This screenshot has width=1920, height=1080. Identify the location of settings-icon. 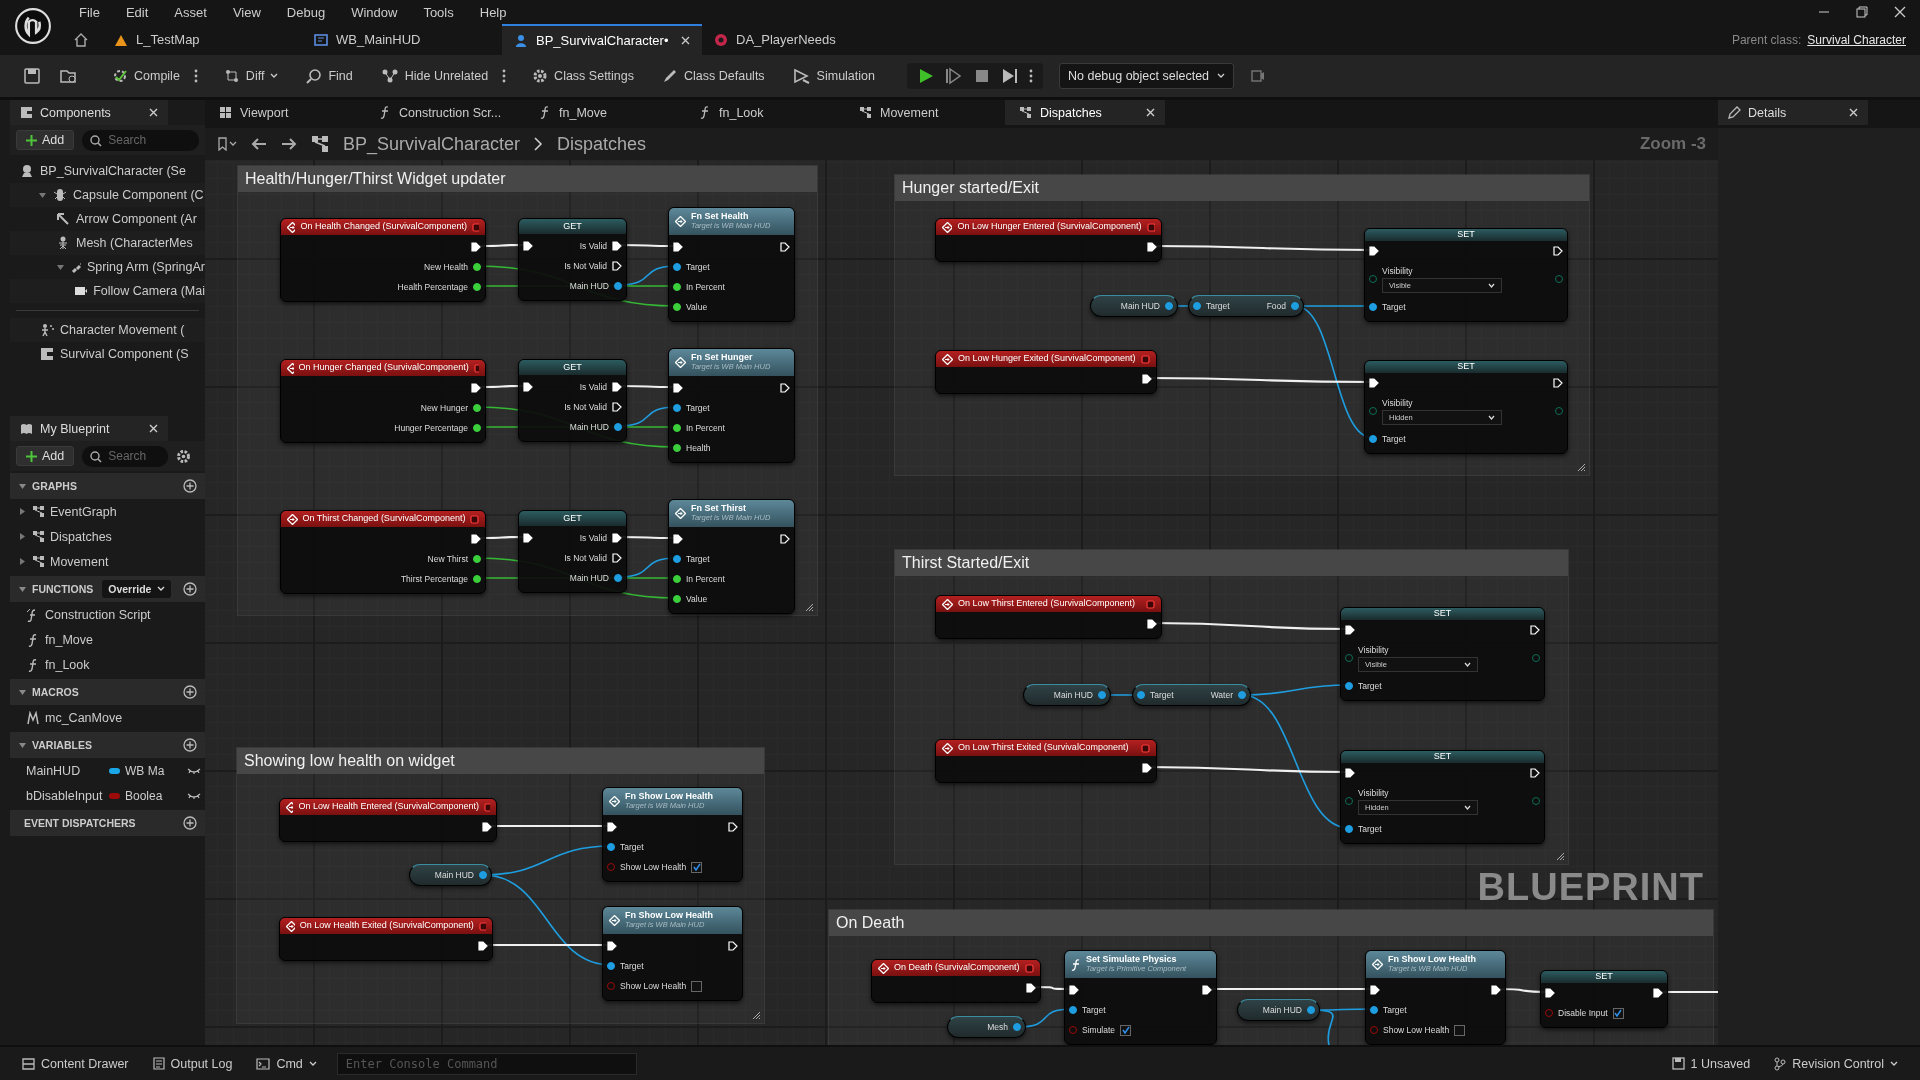
(184, 456).